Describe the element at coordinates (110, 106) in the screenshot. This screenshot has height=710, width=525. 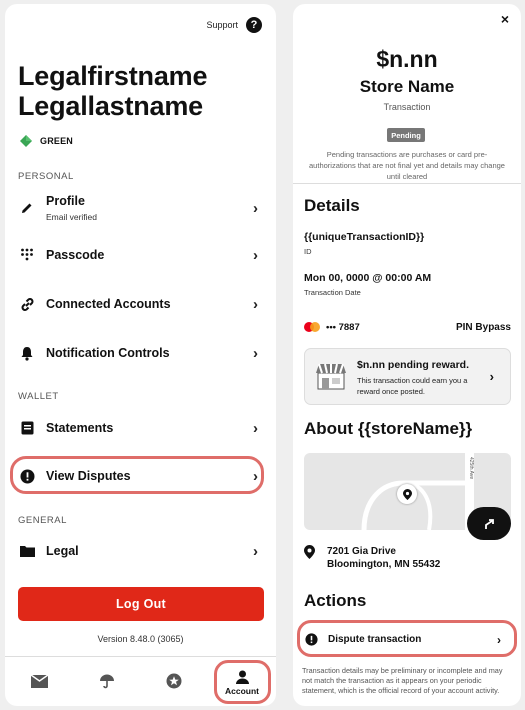
I see `last-name: Legallastname` at that location.